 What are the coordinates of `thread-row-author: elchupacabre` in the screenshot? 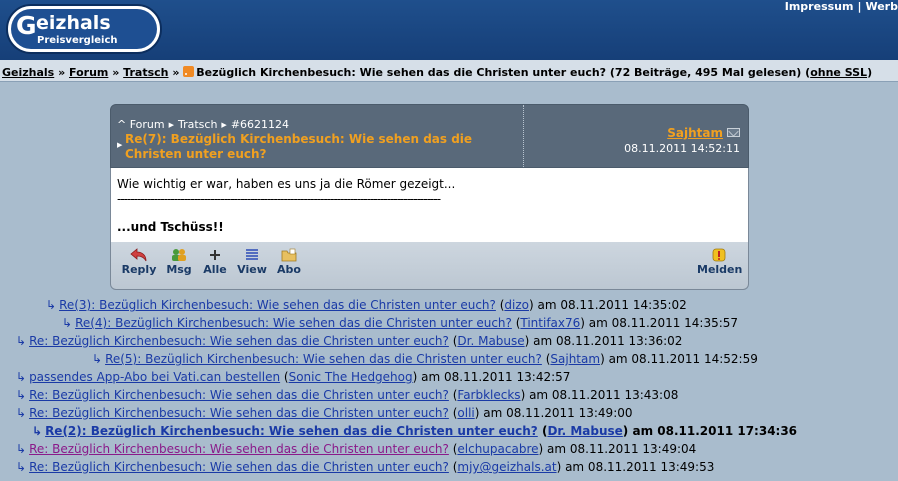 It's located at (497, 449).